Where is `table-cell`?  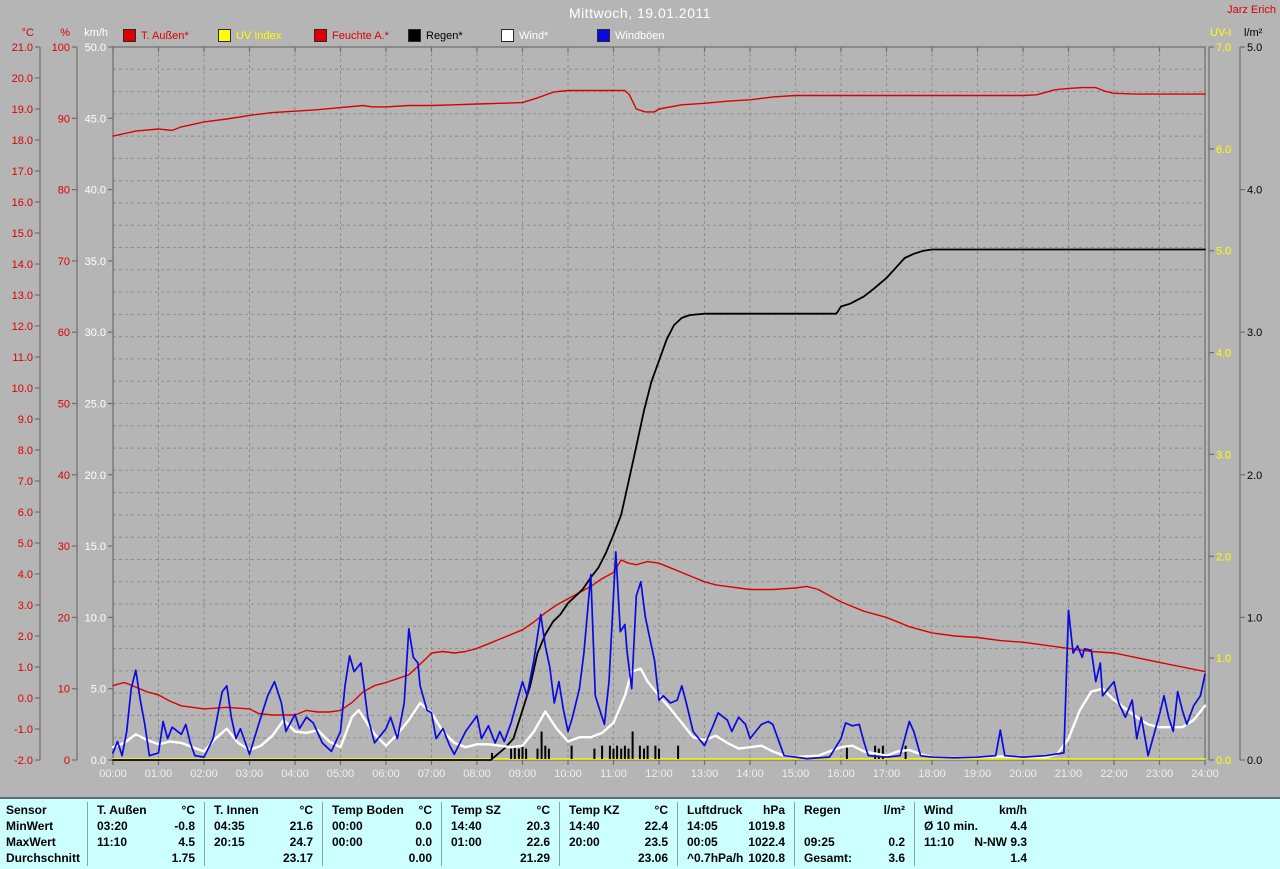 table-cell is located at coordinates (854, 826).